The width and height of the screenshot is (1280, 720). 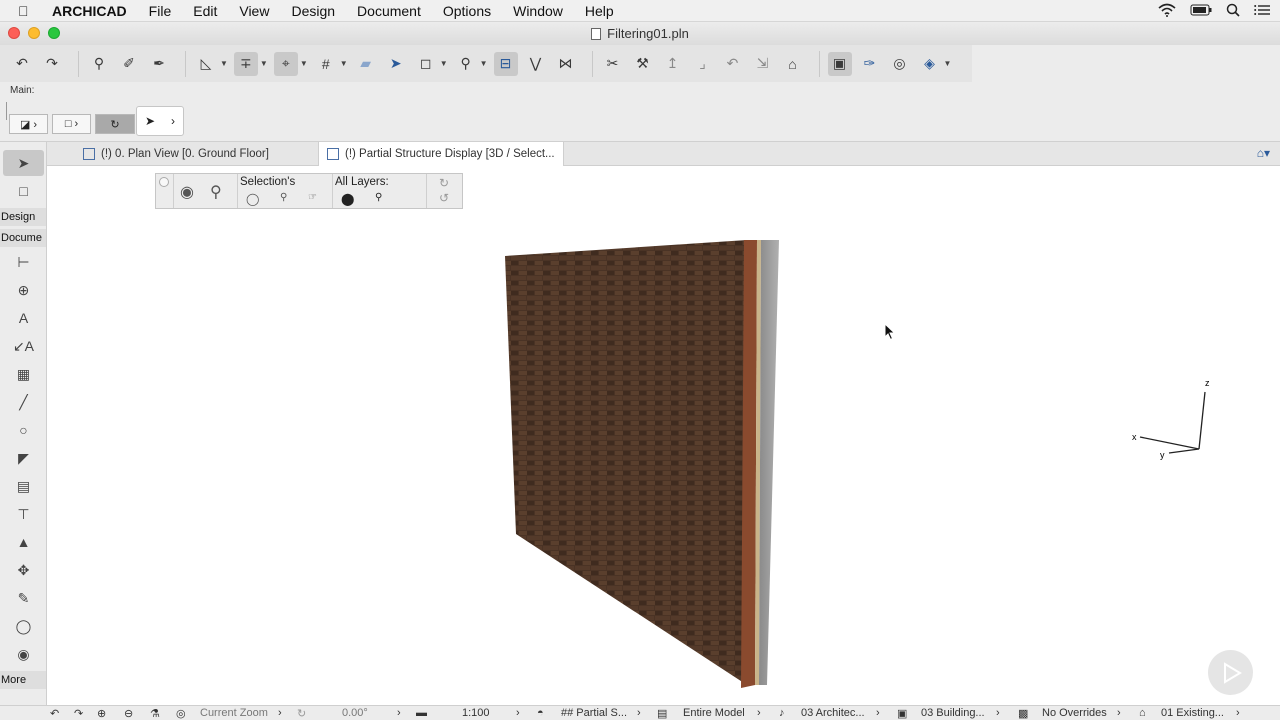 What do you see at coordinates (99, 64) in the screenshot?
I see `find-select-icon: ⚲` at bounding box center [99, 64].